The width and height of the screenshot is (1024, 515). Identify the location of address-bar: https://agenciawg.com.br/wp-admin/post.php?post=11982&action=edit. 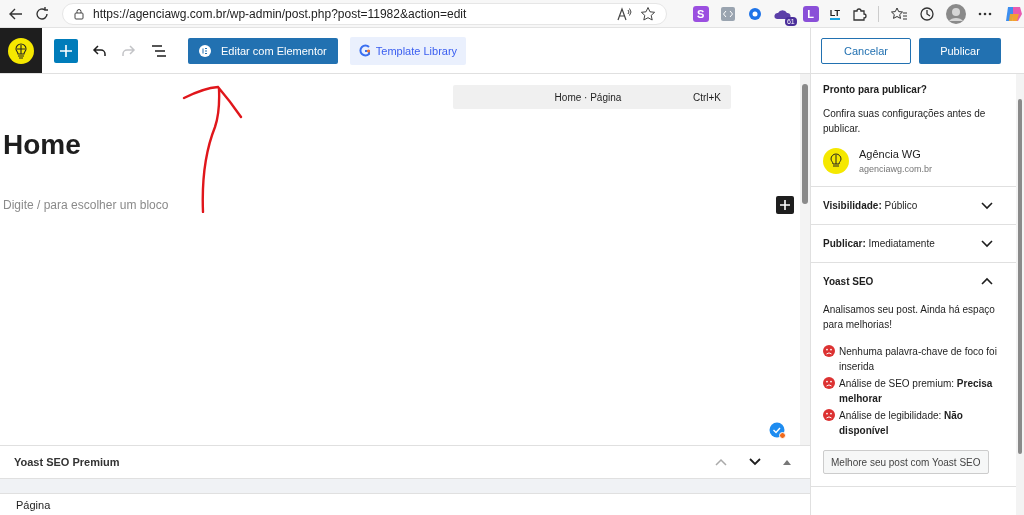
(364, 13).